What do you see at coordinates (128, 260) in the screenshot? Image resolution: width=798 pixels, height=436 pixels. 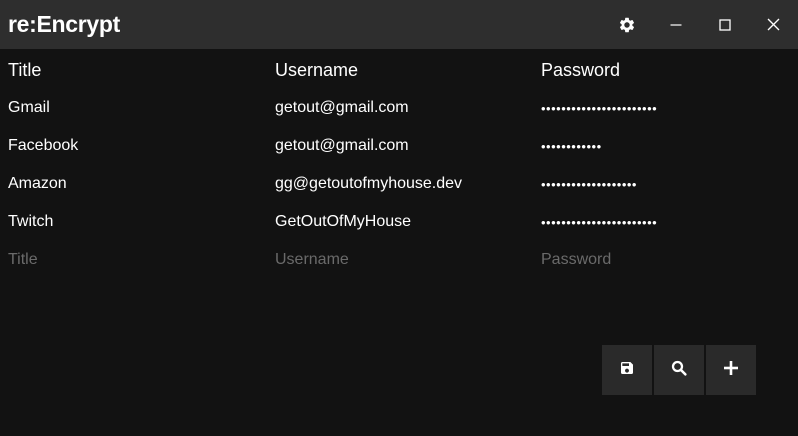 I see `new-title-input` at bounding box center [128, 260].